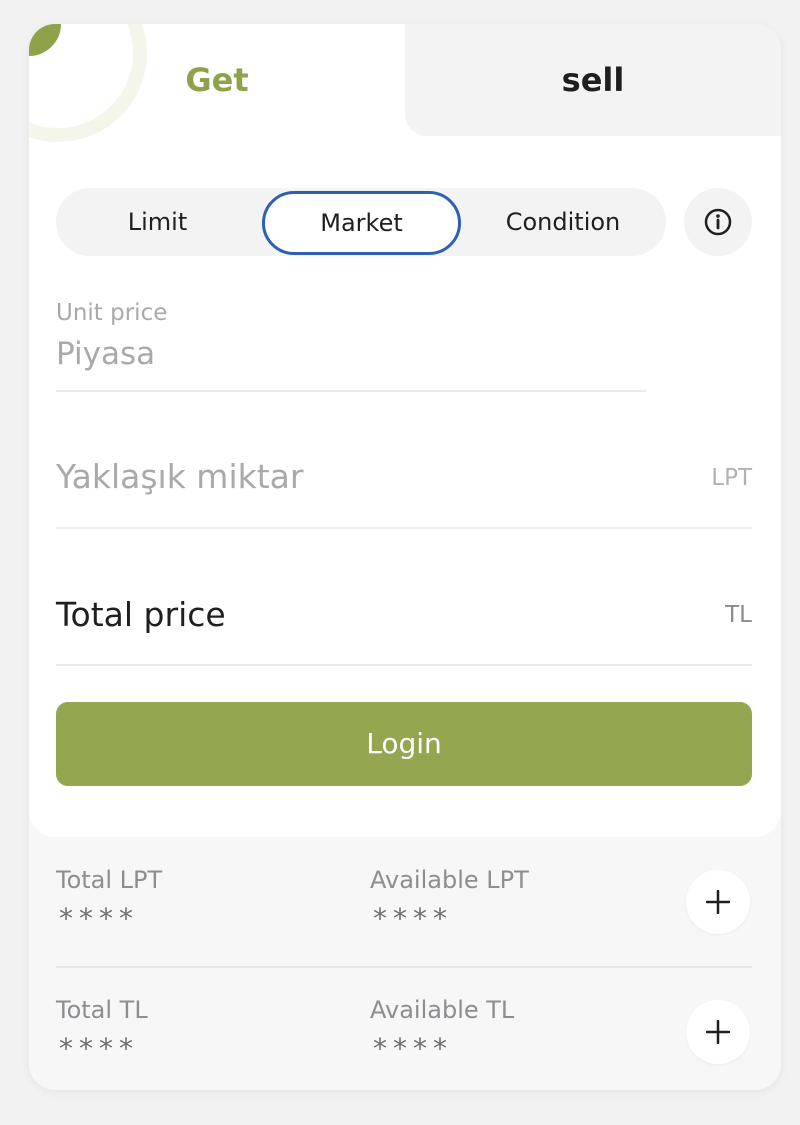 Image resolution: width=800 pixels, height=1125 pixels. What do you see at coordinates (404, 665) in the screenshot?
I see `total-price-divider` at bounding box center [404, 665].